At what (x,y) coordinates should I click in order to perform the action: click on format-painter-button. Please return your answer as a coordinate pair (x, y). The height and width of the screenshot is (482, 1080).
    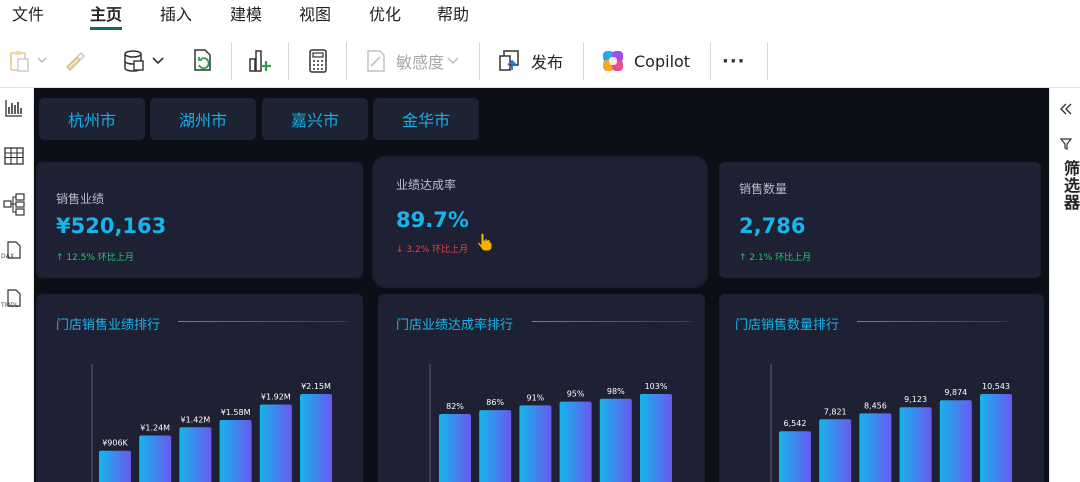
    Looking at the image, I should click on (75, 61).